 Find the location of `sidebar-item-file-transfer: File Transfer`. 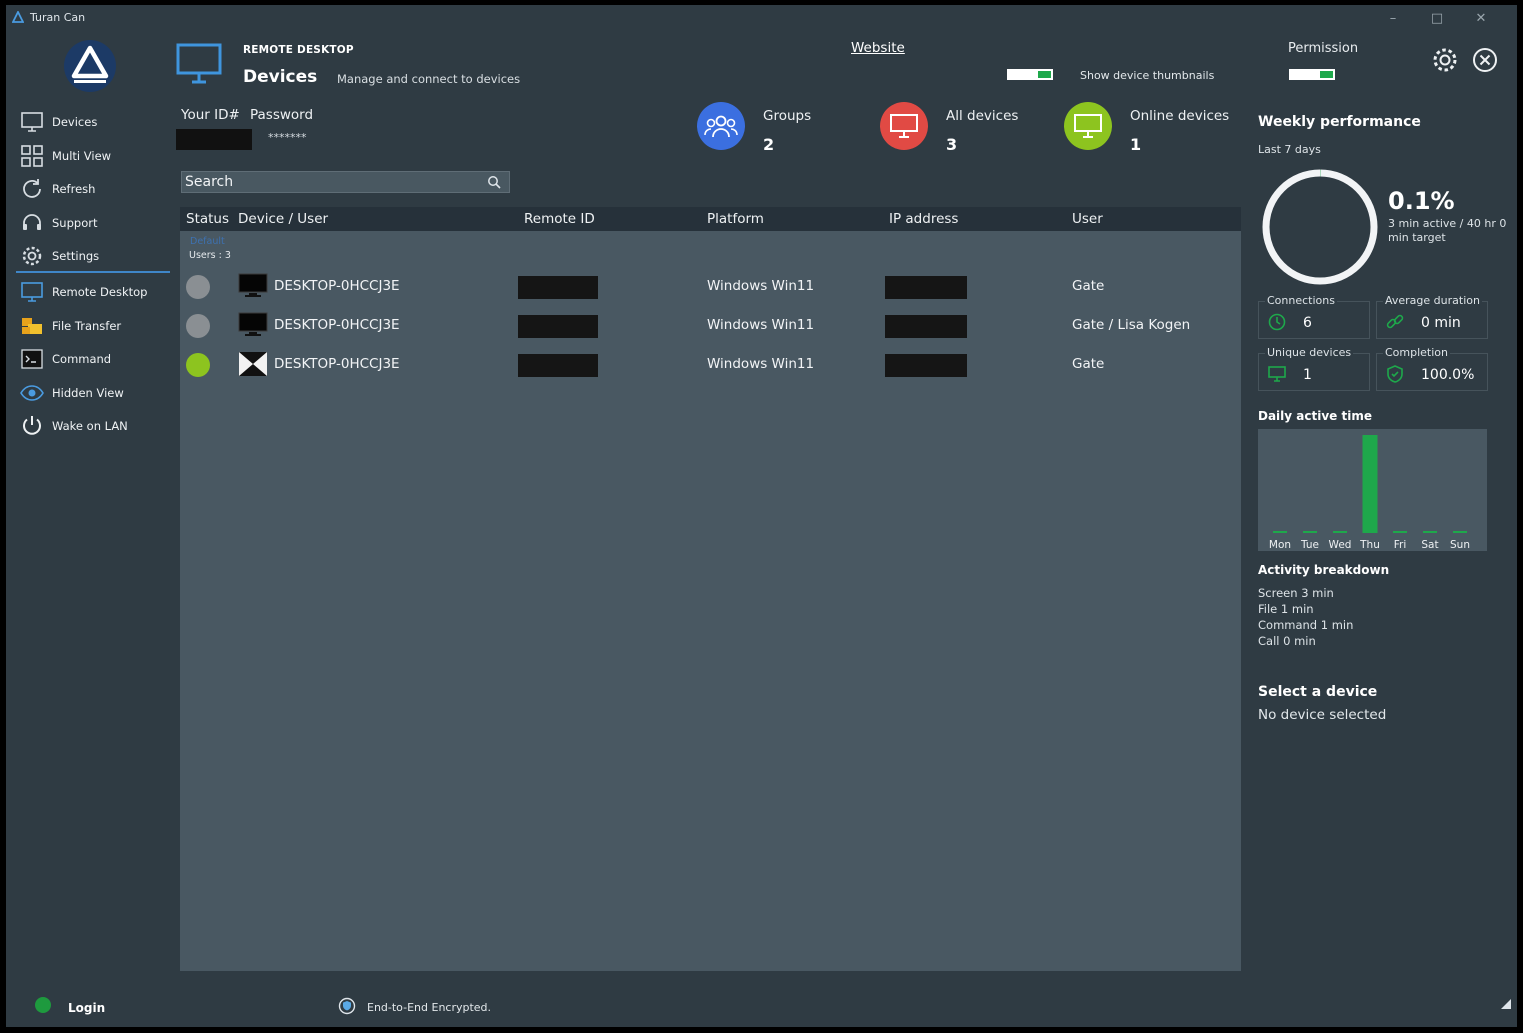

sidebar-item-file-transfer: File Transfer is located at coordinates (91, 326).